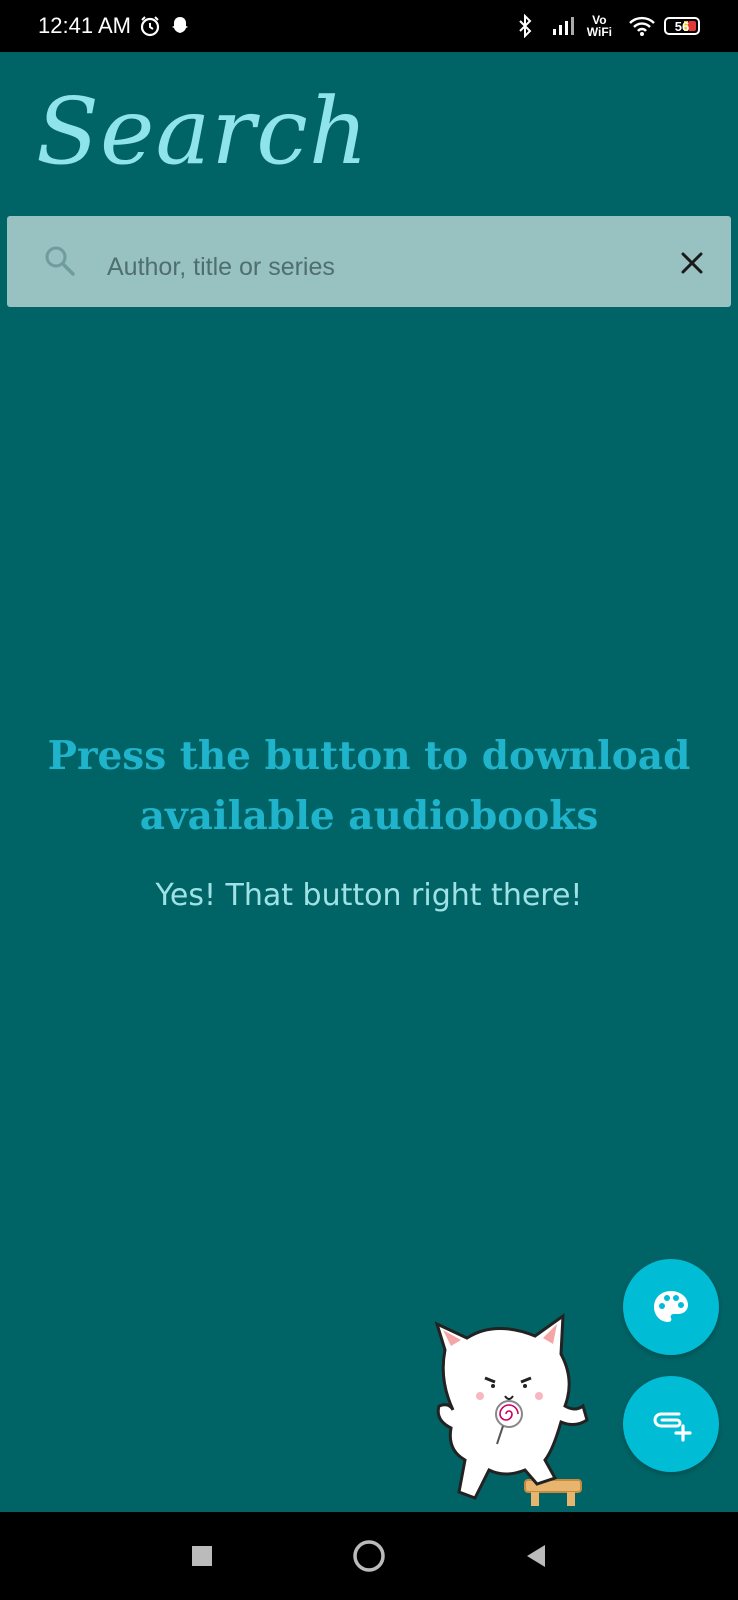  What do you see at coordinates (599, 26) in the screenshot?
I see `vowifi-indicator: Vo WiFi` at bounding box center [599, 26].